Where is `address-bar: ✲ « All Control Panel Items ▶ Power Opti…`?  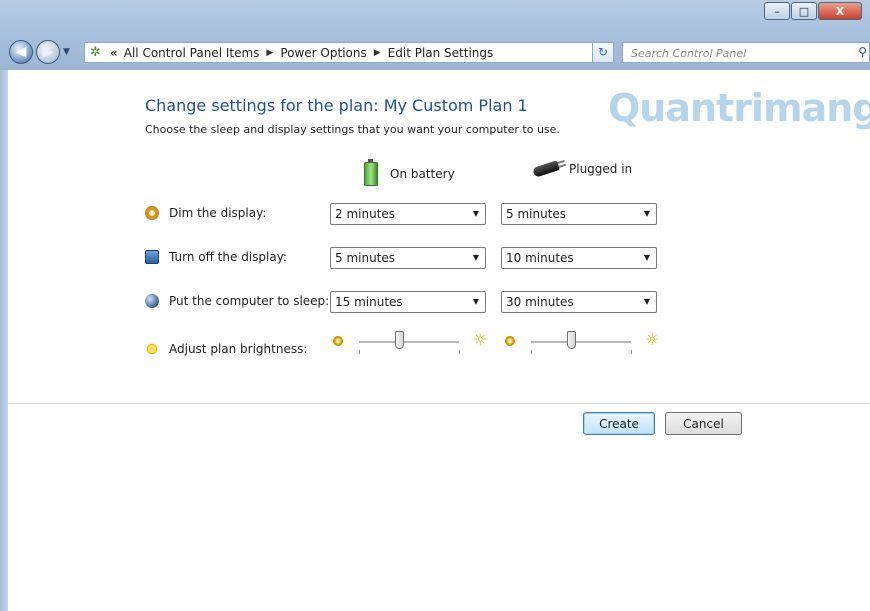 address-bar: ✲ « All Control Panel Items ▶ Power Opti… is located at coordinates (349, 52).